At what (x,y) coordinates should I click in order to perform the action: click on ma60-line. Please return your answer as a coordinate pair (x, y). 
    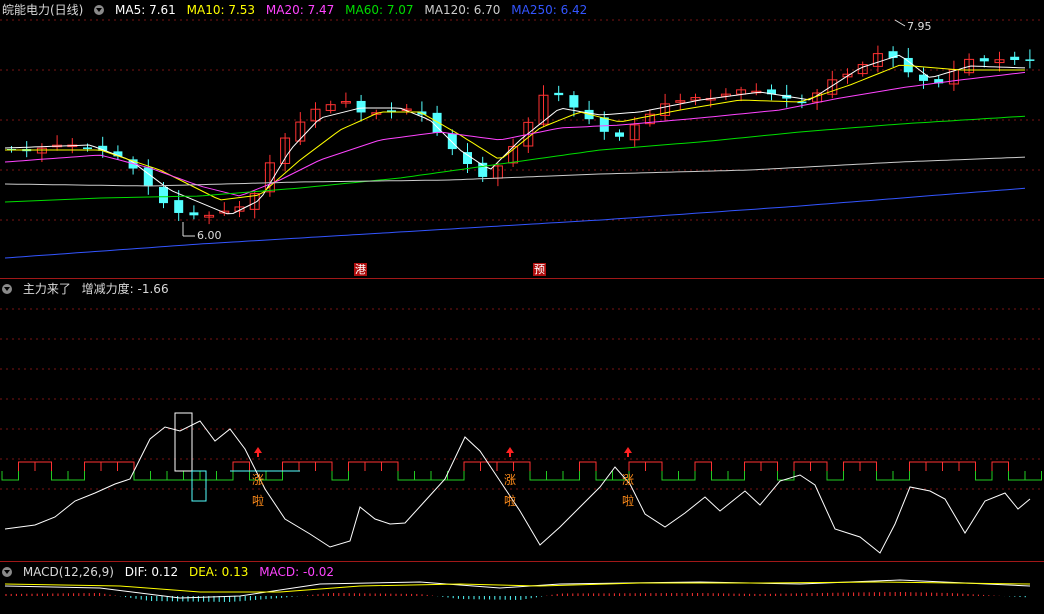
    Looking at the image, I should click on (515, 159).